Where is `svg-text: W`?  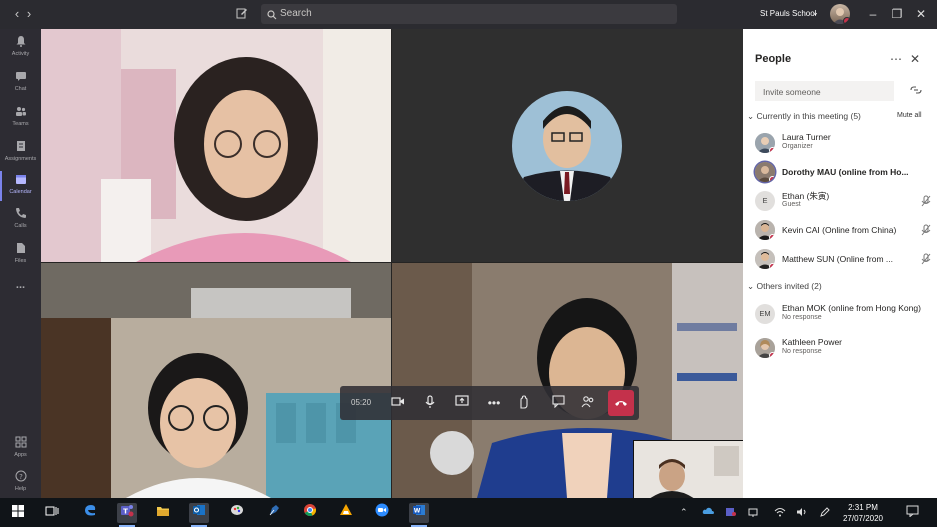
svg-text: W is located at coordinates (417, 511).